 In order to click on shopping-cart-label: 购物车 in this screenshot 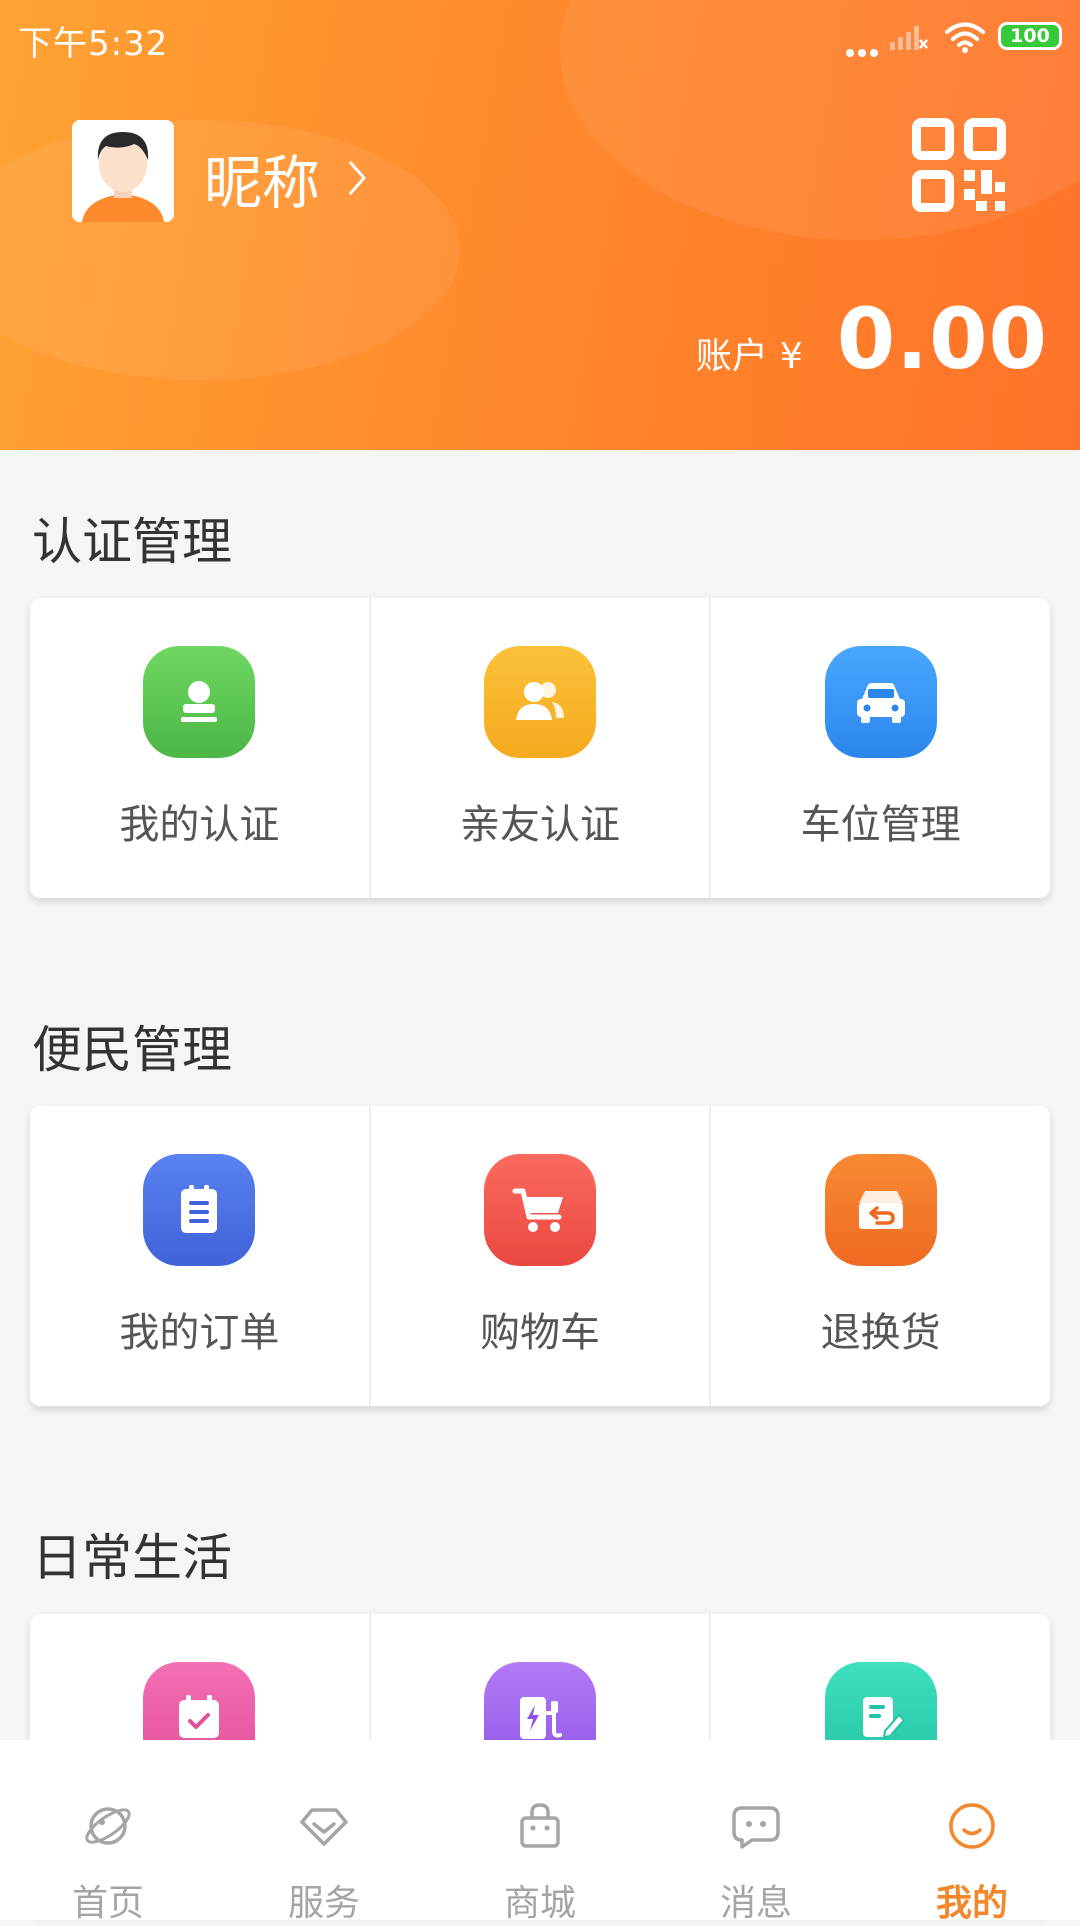, I will do `click(540, 1333)`.